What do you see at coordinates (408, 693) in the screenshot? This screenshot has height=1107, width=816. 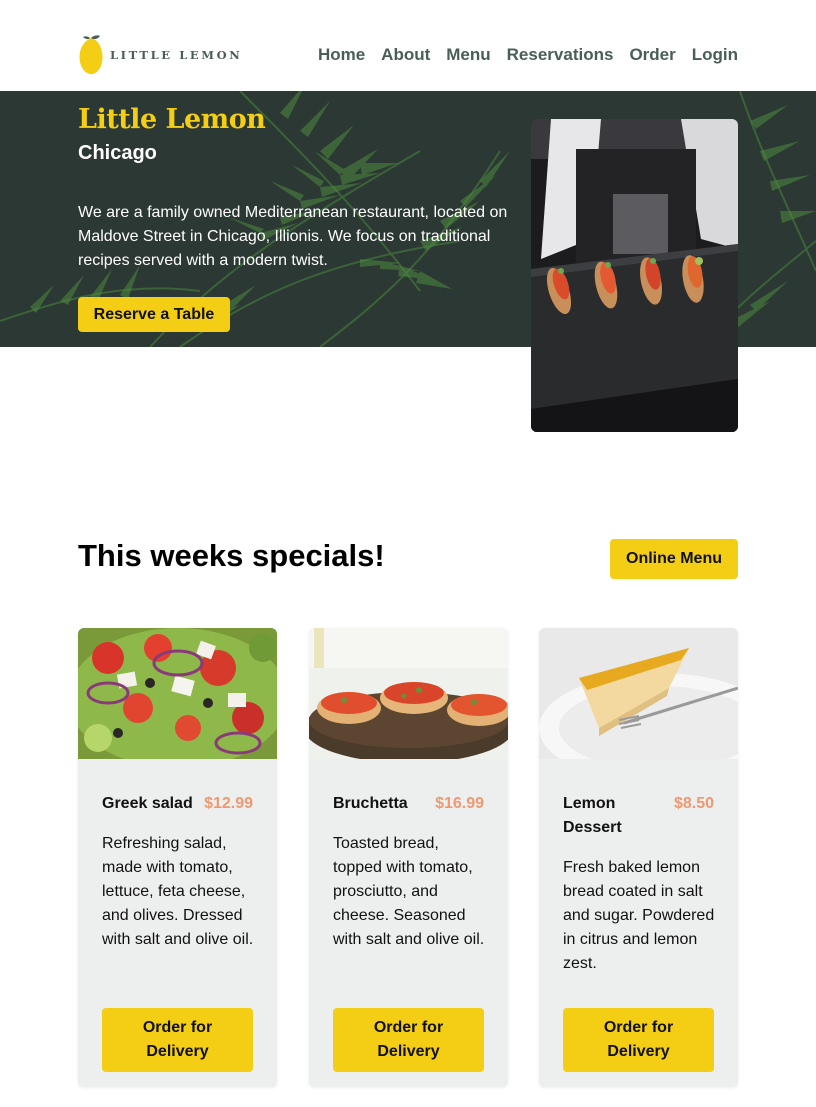 I see `bruchetta-photo` at bounding box center [408, 693].